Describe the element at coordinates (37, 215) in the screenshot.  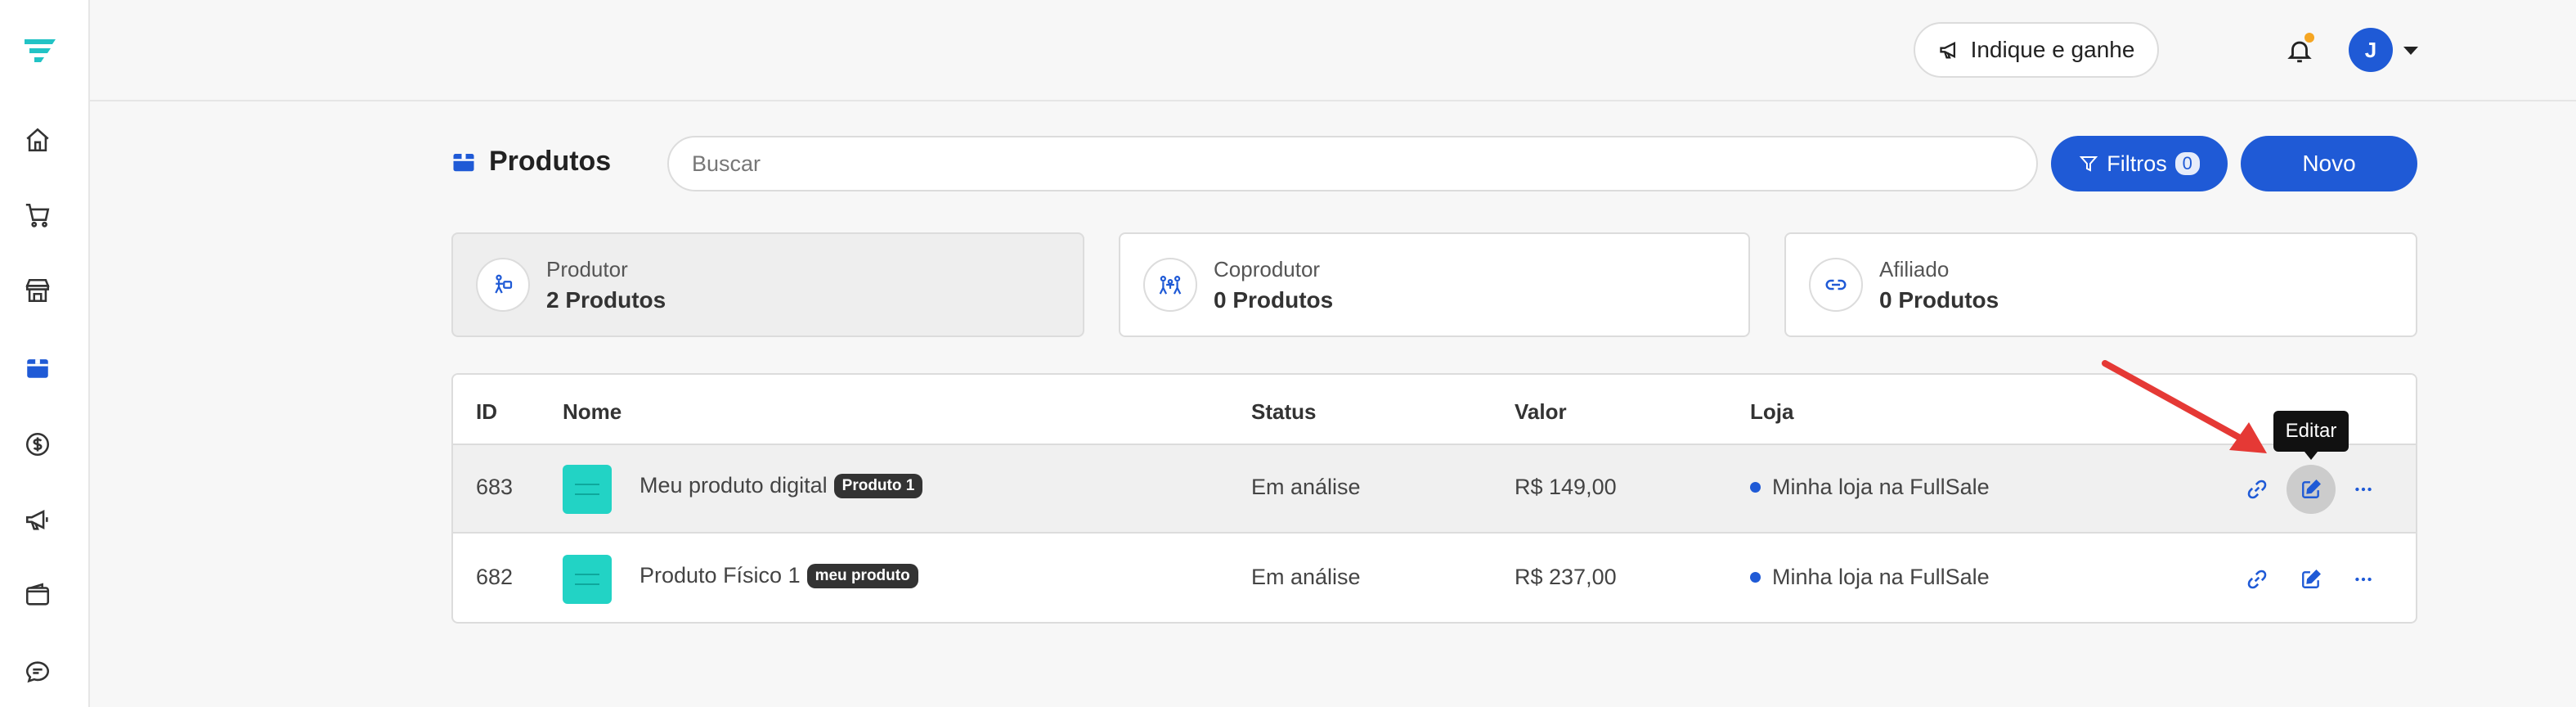
I see `cart-icon` at that location.